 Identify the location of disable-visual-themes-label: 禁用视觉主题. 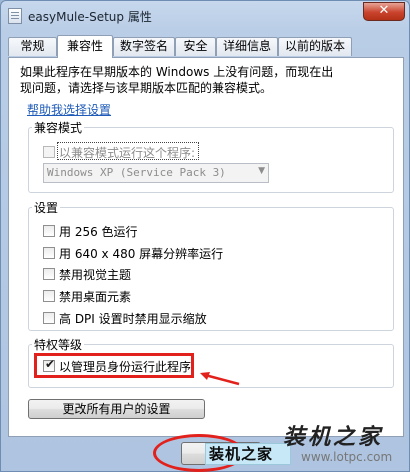
(95, 275).